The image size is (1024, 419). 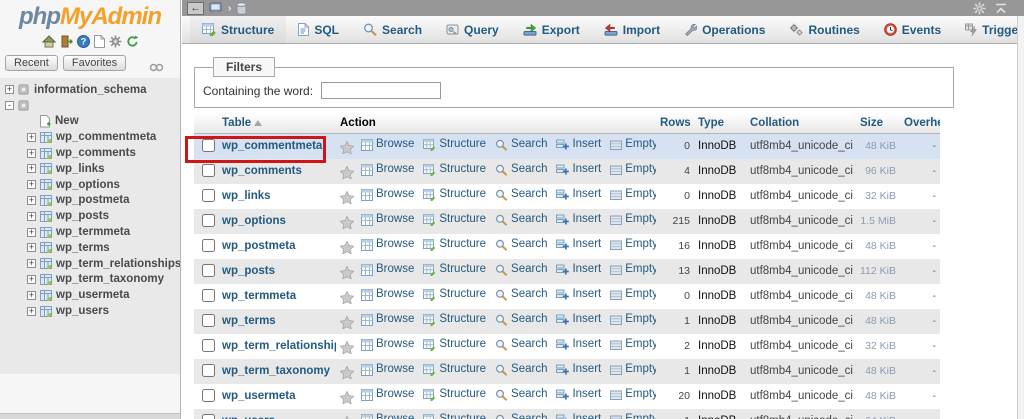 I want to click on table-name-link: wp_commentmeta, so click(x=272, y=146).